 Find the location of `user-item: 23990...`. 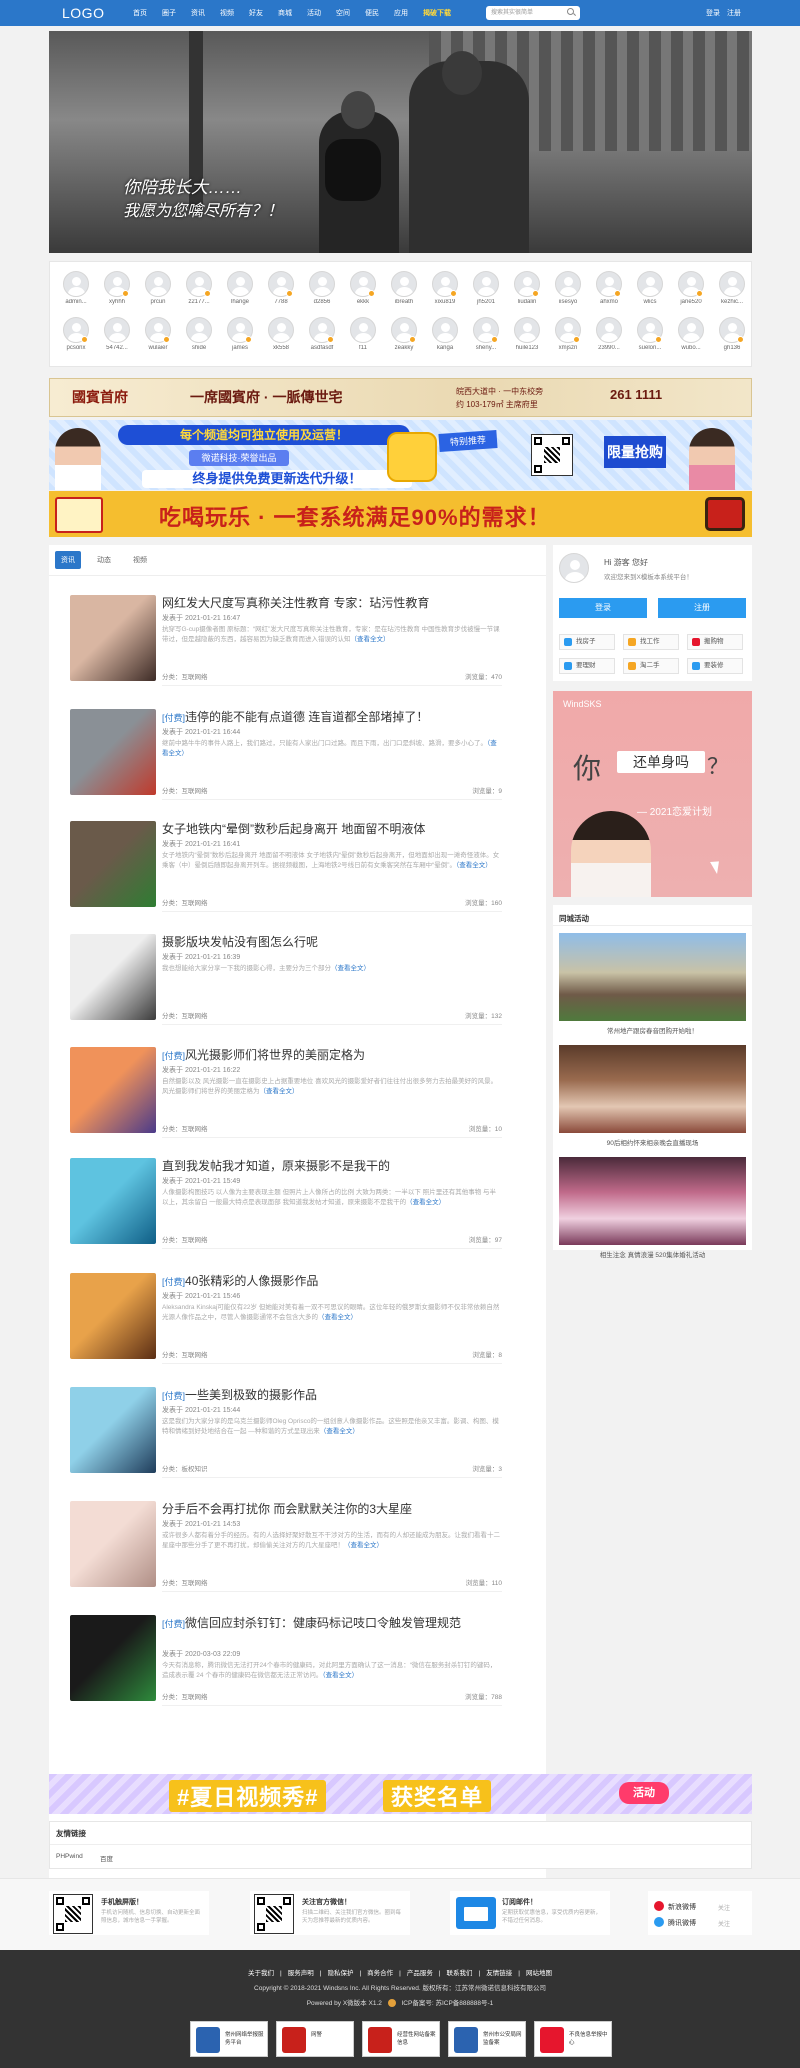

user-item: 23990... is located at coordinates (609, 334).